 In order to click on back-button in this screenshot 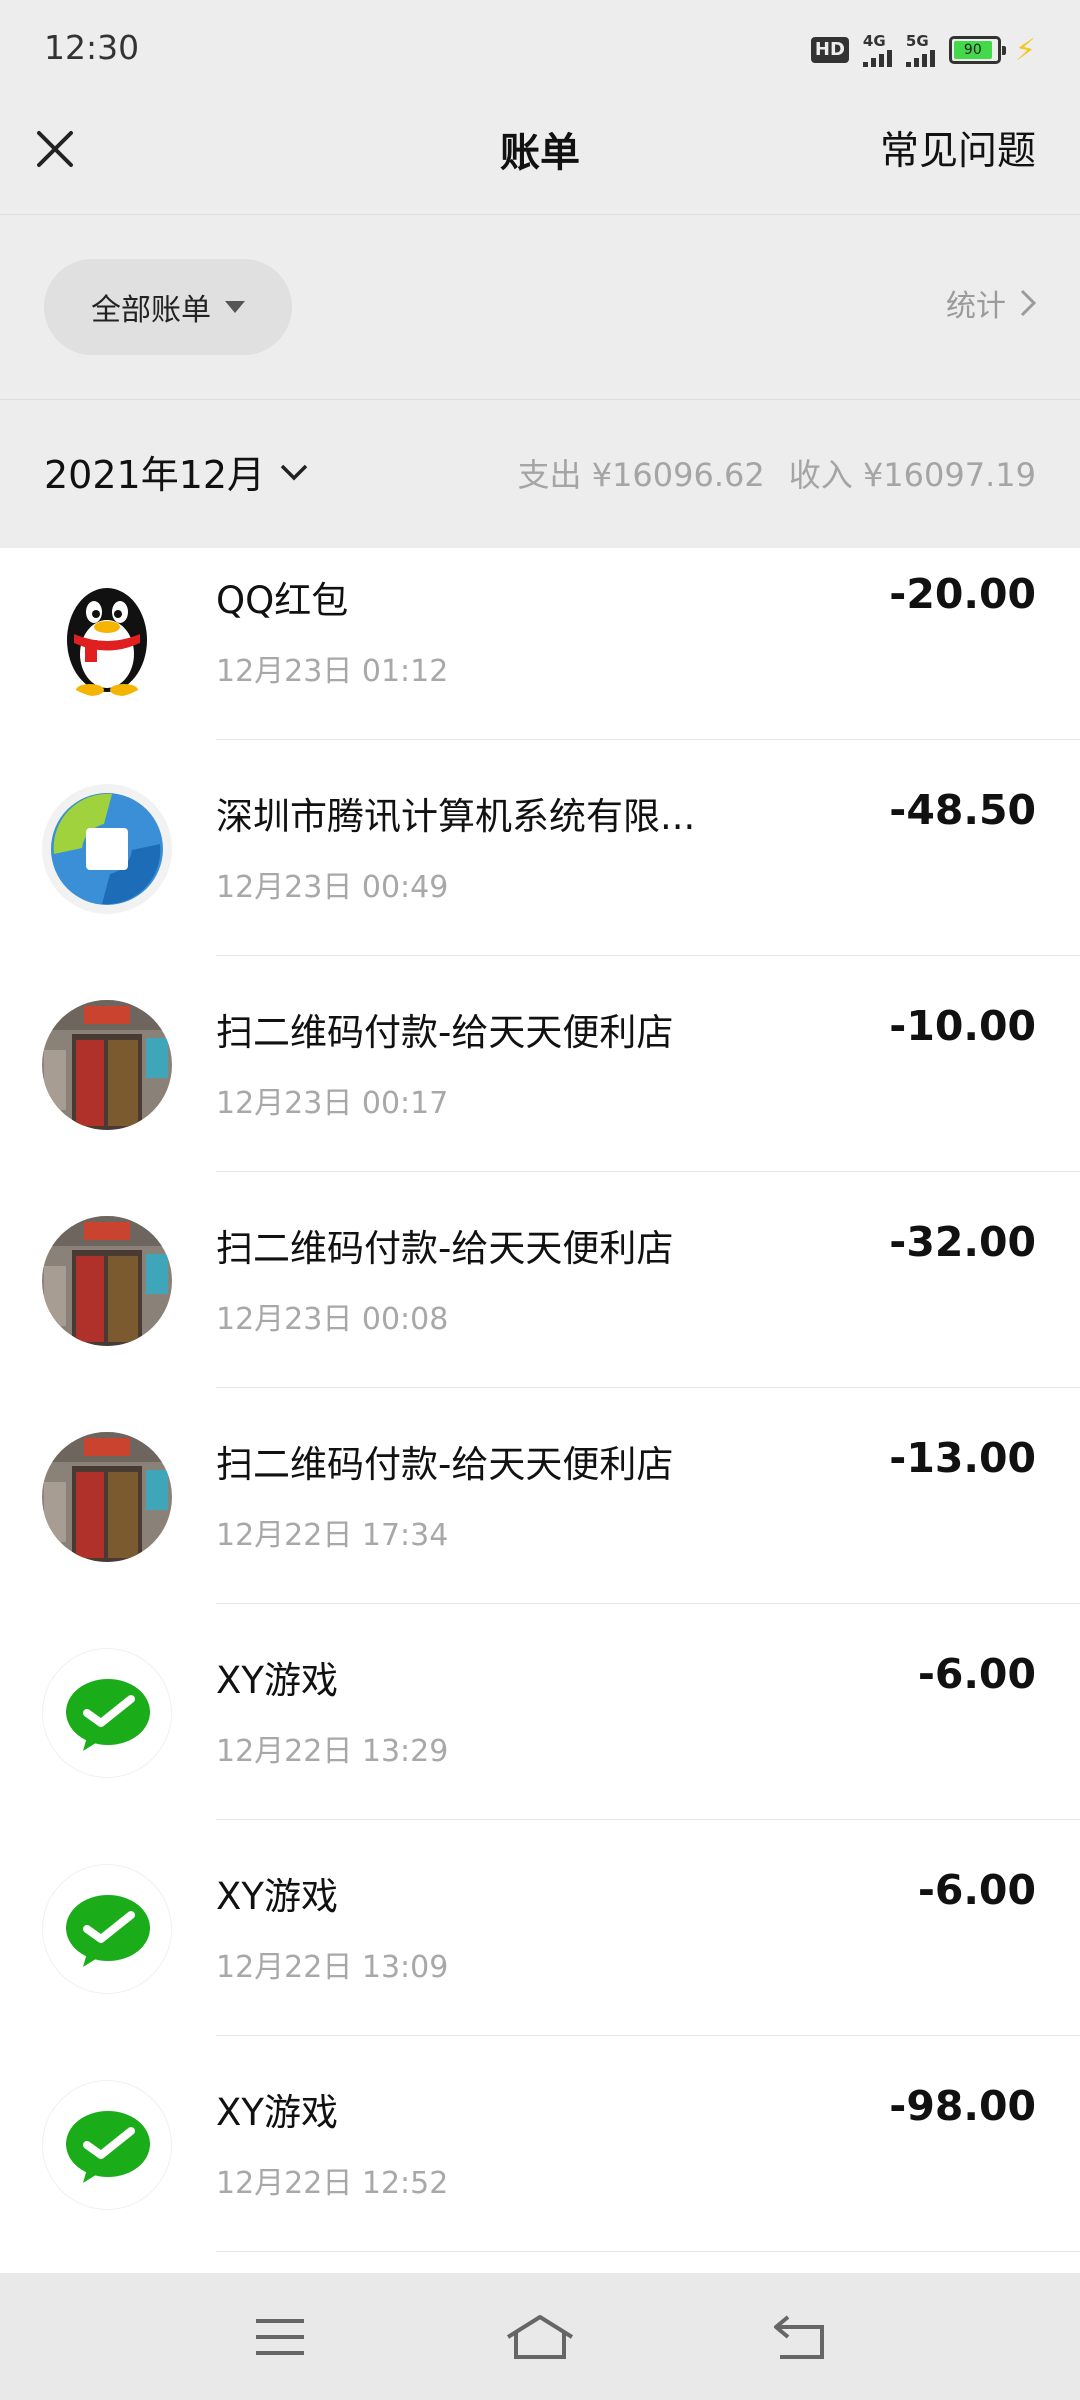, I will do `click(800, 2337)`.